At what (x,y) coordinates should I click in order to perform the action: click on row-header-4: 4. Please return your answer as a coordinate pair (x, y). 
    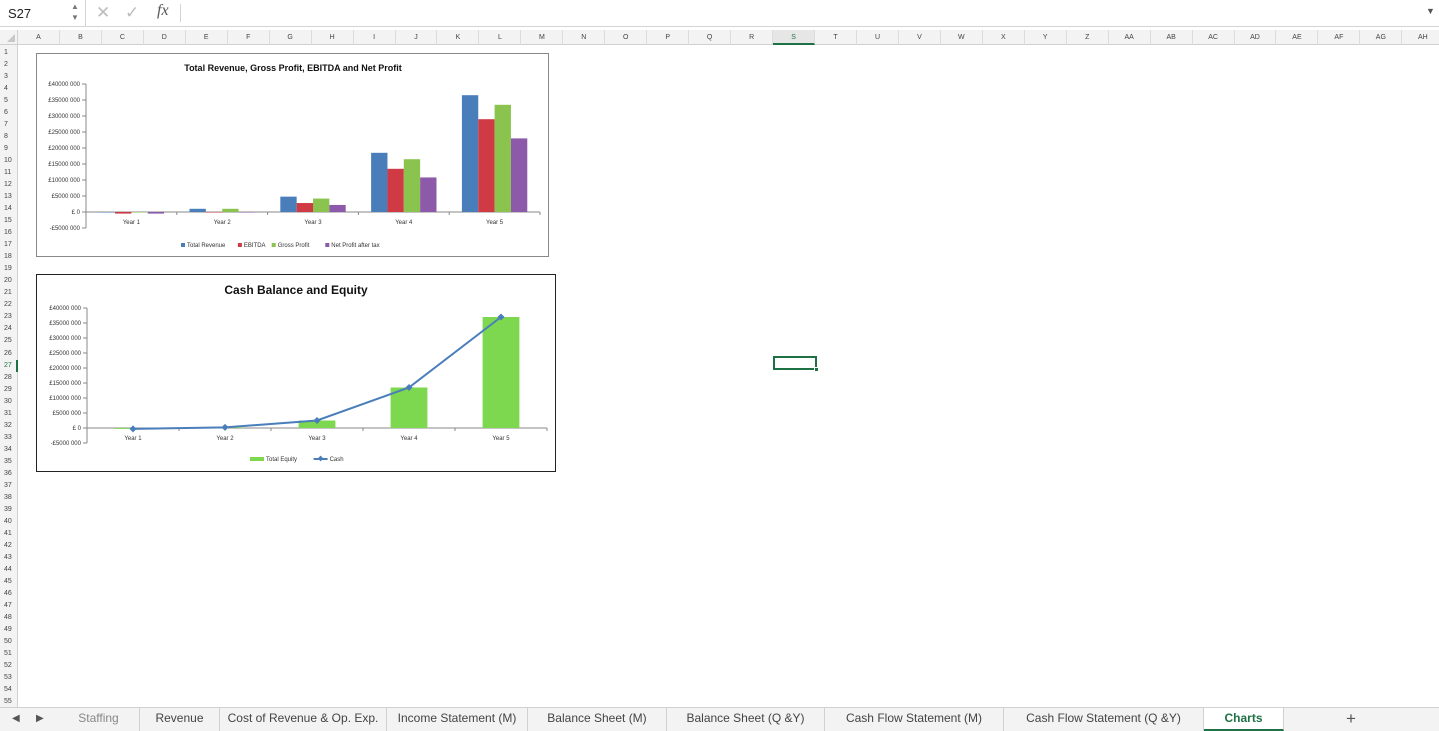
    Looking at the image, I should click on (9, 89).